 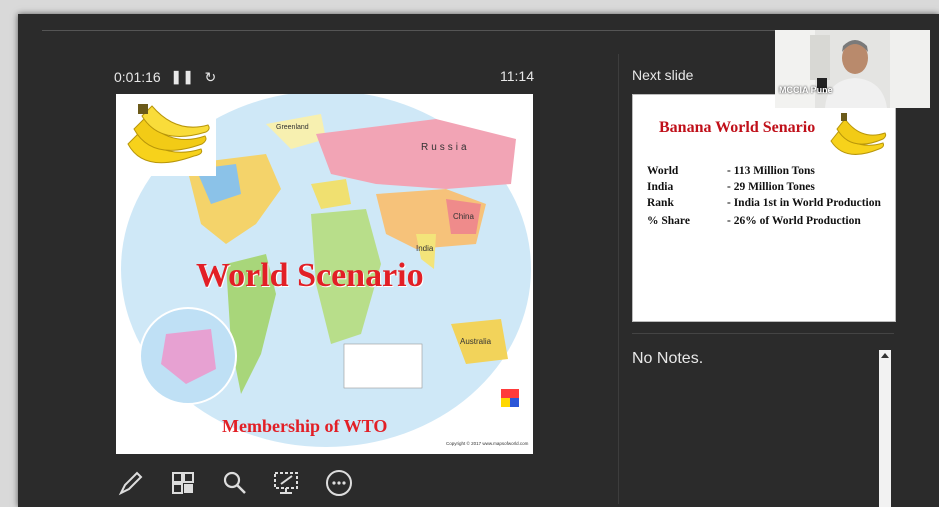 I want to click on notes-scrollbar, so click(x=885, y=428).